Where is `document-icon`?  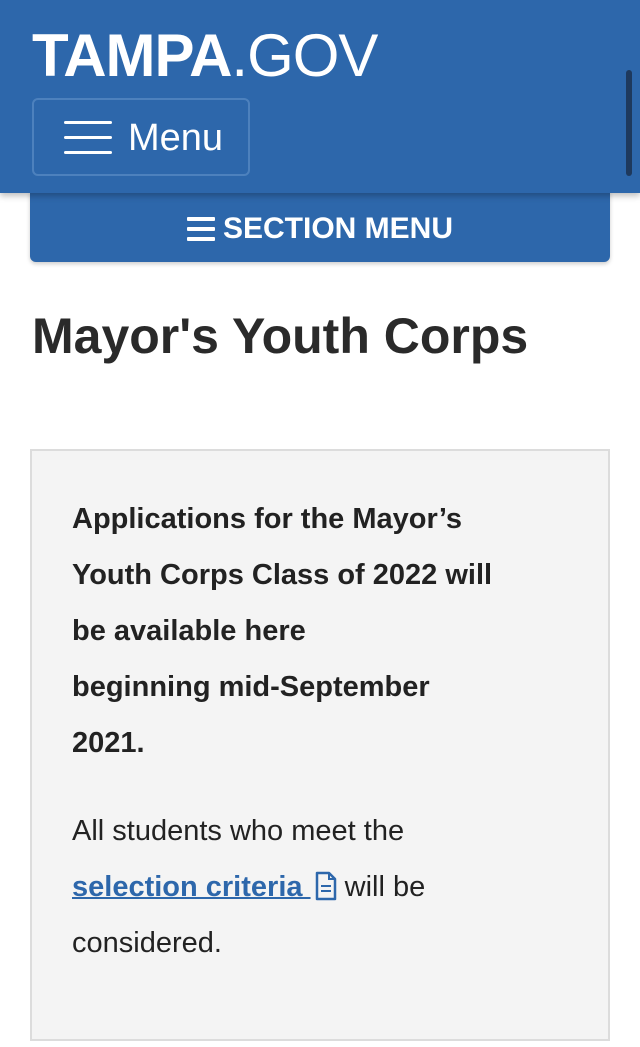 document-icon is located at coordinates (326, 882).